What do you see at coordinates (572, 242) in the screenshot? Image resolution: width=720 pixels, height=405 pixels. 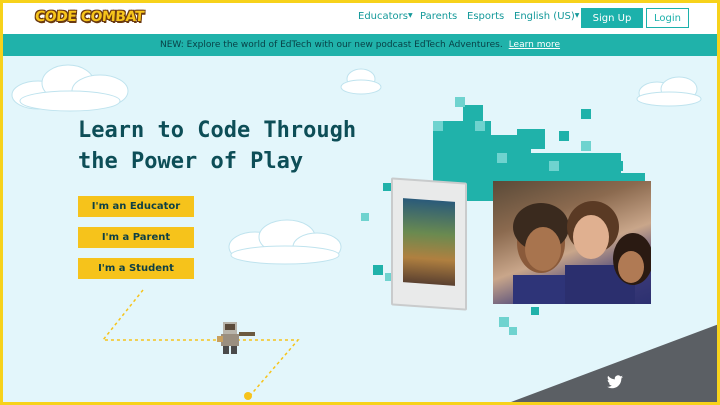 I see `students-photo` at bounding box center [572, 242].